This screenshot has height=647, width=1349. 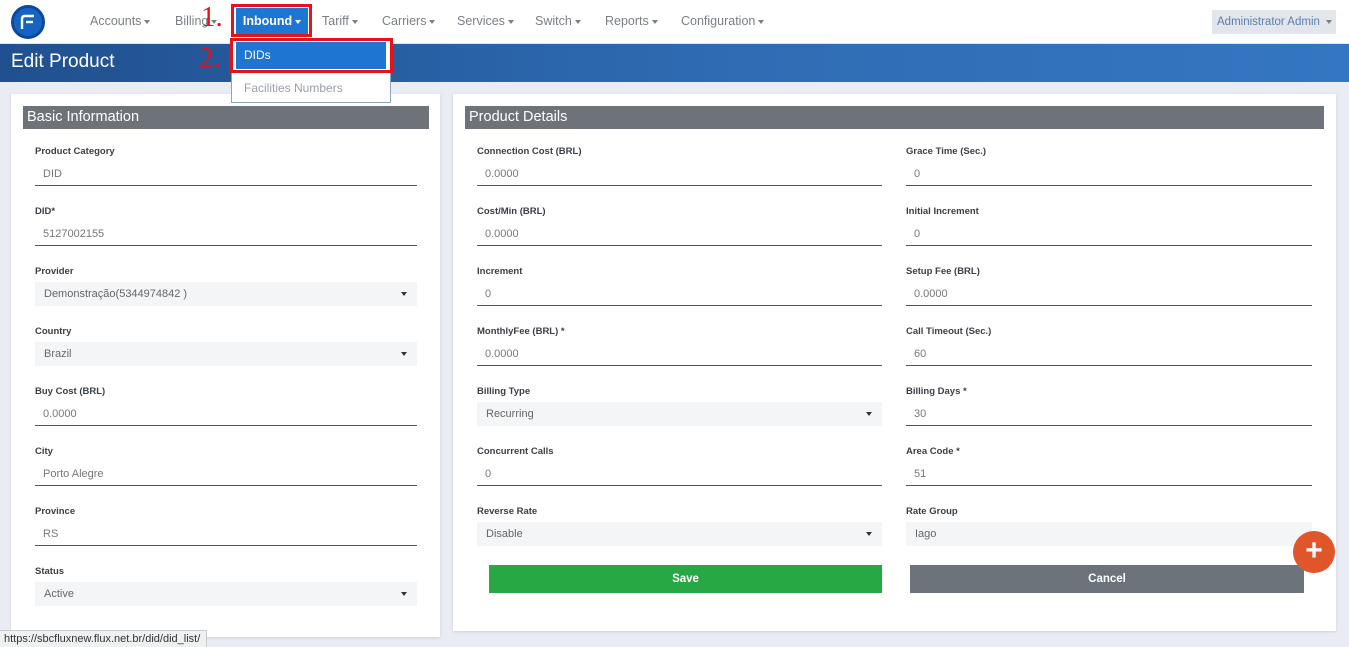 I want to click on connection-cost-label: Connection Cost (BRL), so click(x=529, y=151).